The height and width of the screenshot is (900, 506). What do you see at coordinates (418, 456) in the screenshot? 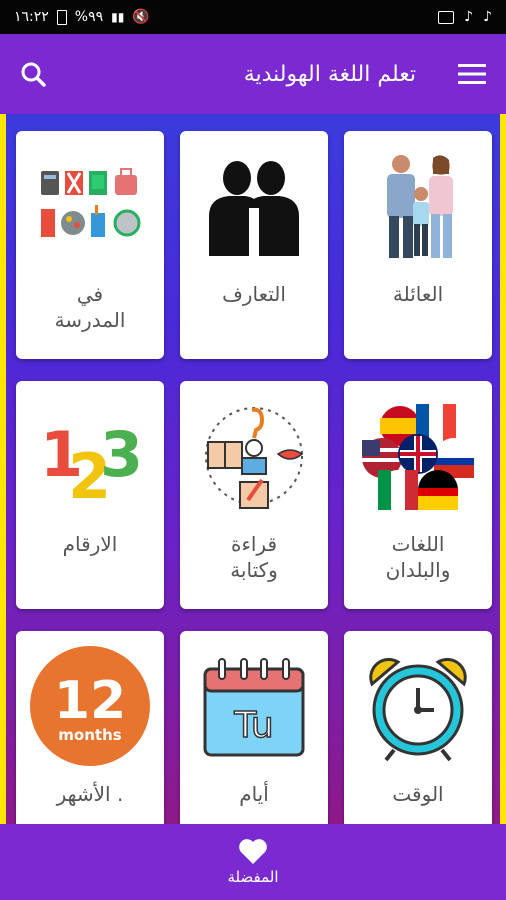
I see `flags-icon` at bounding box center [418, 456].